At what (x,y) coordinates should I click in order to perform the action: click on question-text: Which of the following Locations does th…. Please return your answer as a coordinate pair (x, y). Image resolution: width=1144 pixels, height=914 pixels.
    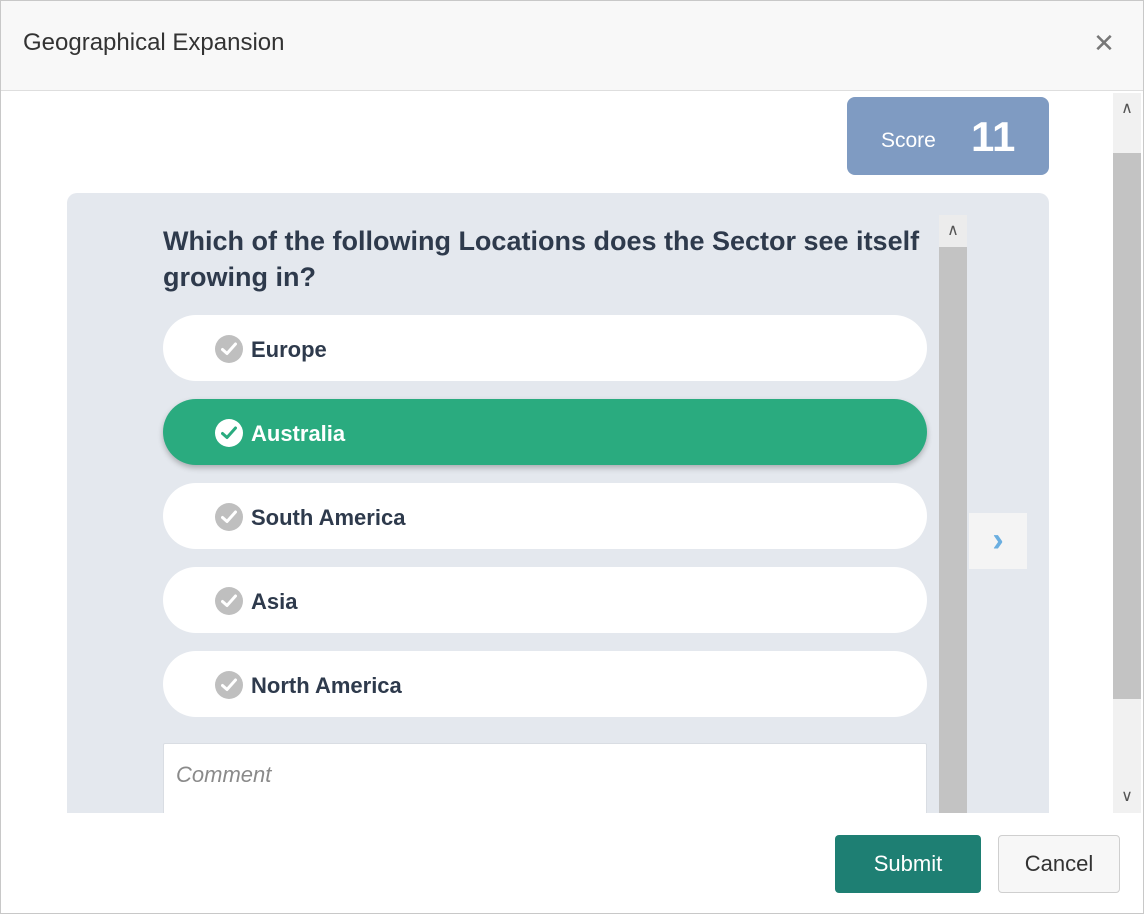
    Looking at the image, I should click on (541, 259).